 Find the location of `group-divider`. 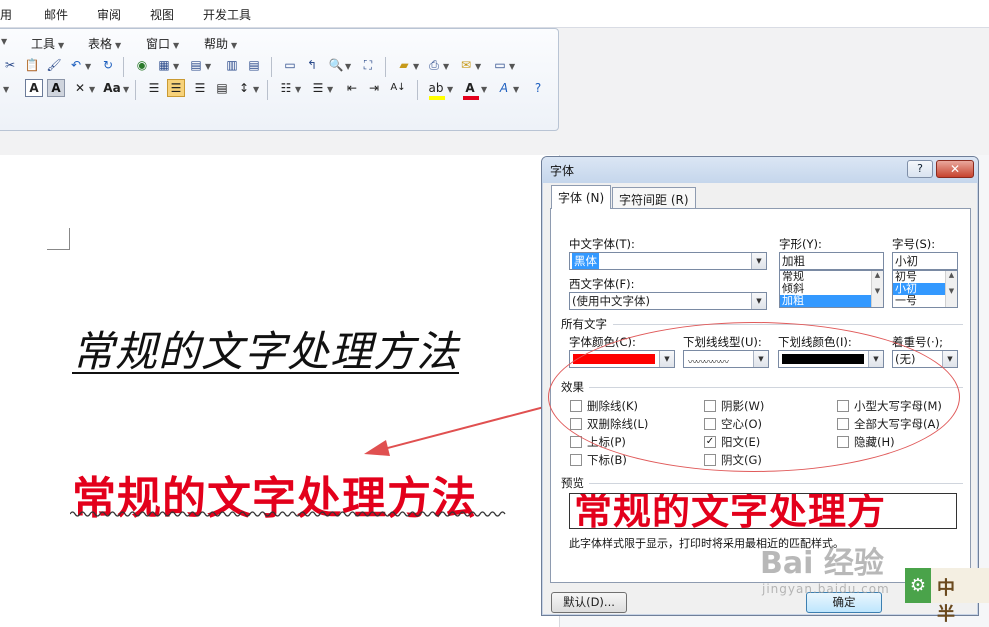

group-divider is located at coordinates (776, 483).